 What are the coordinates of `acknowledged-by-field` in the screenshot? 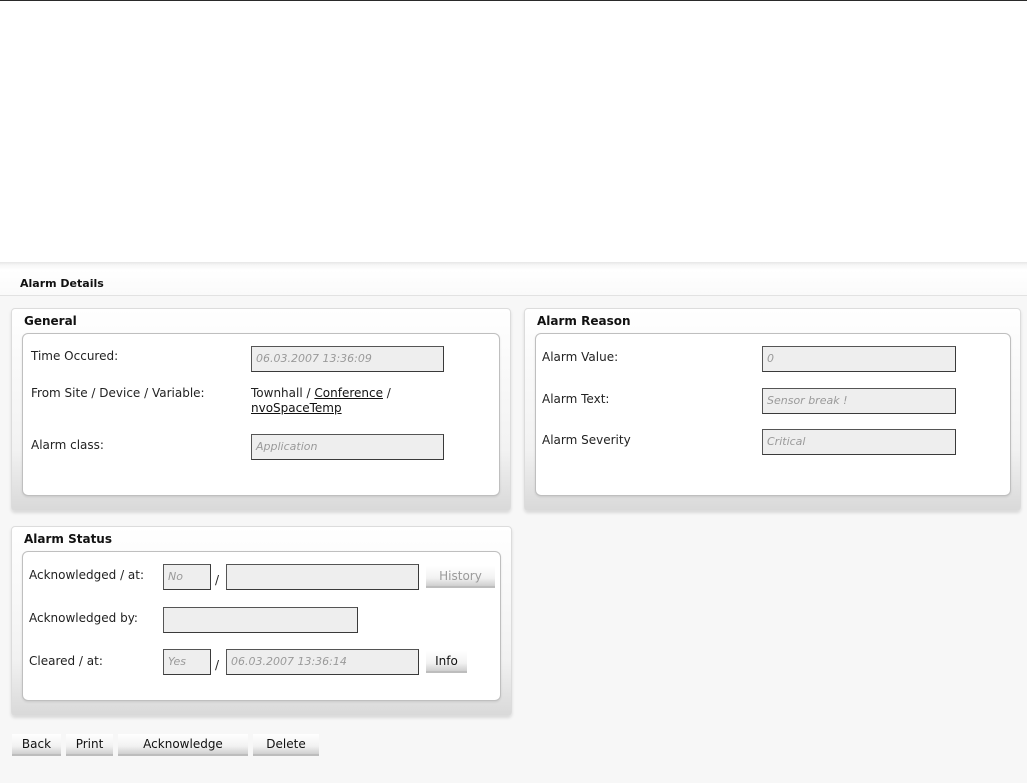 It's located at (260, 620).